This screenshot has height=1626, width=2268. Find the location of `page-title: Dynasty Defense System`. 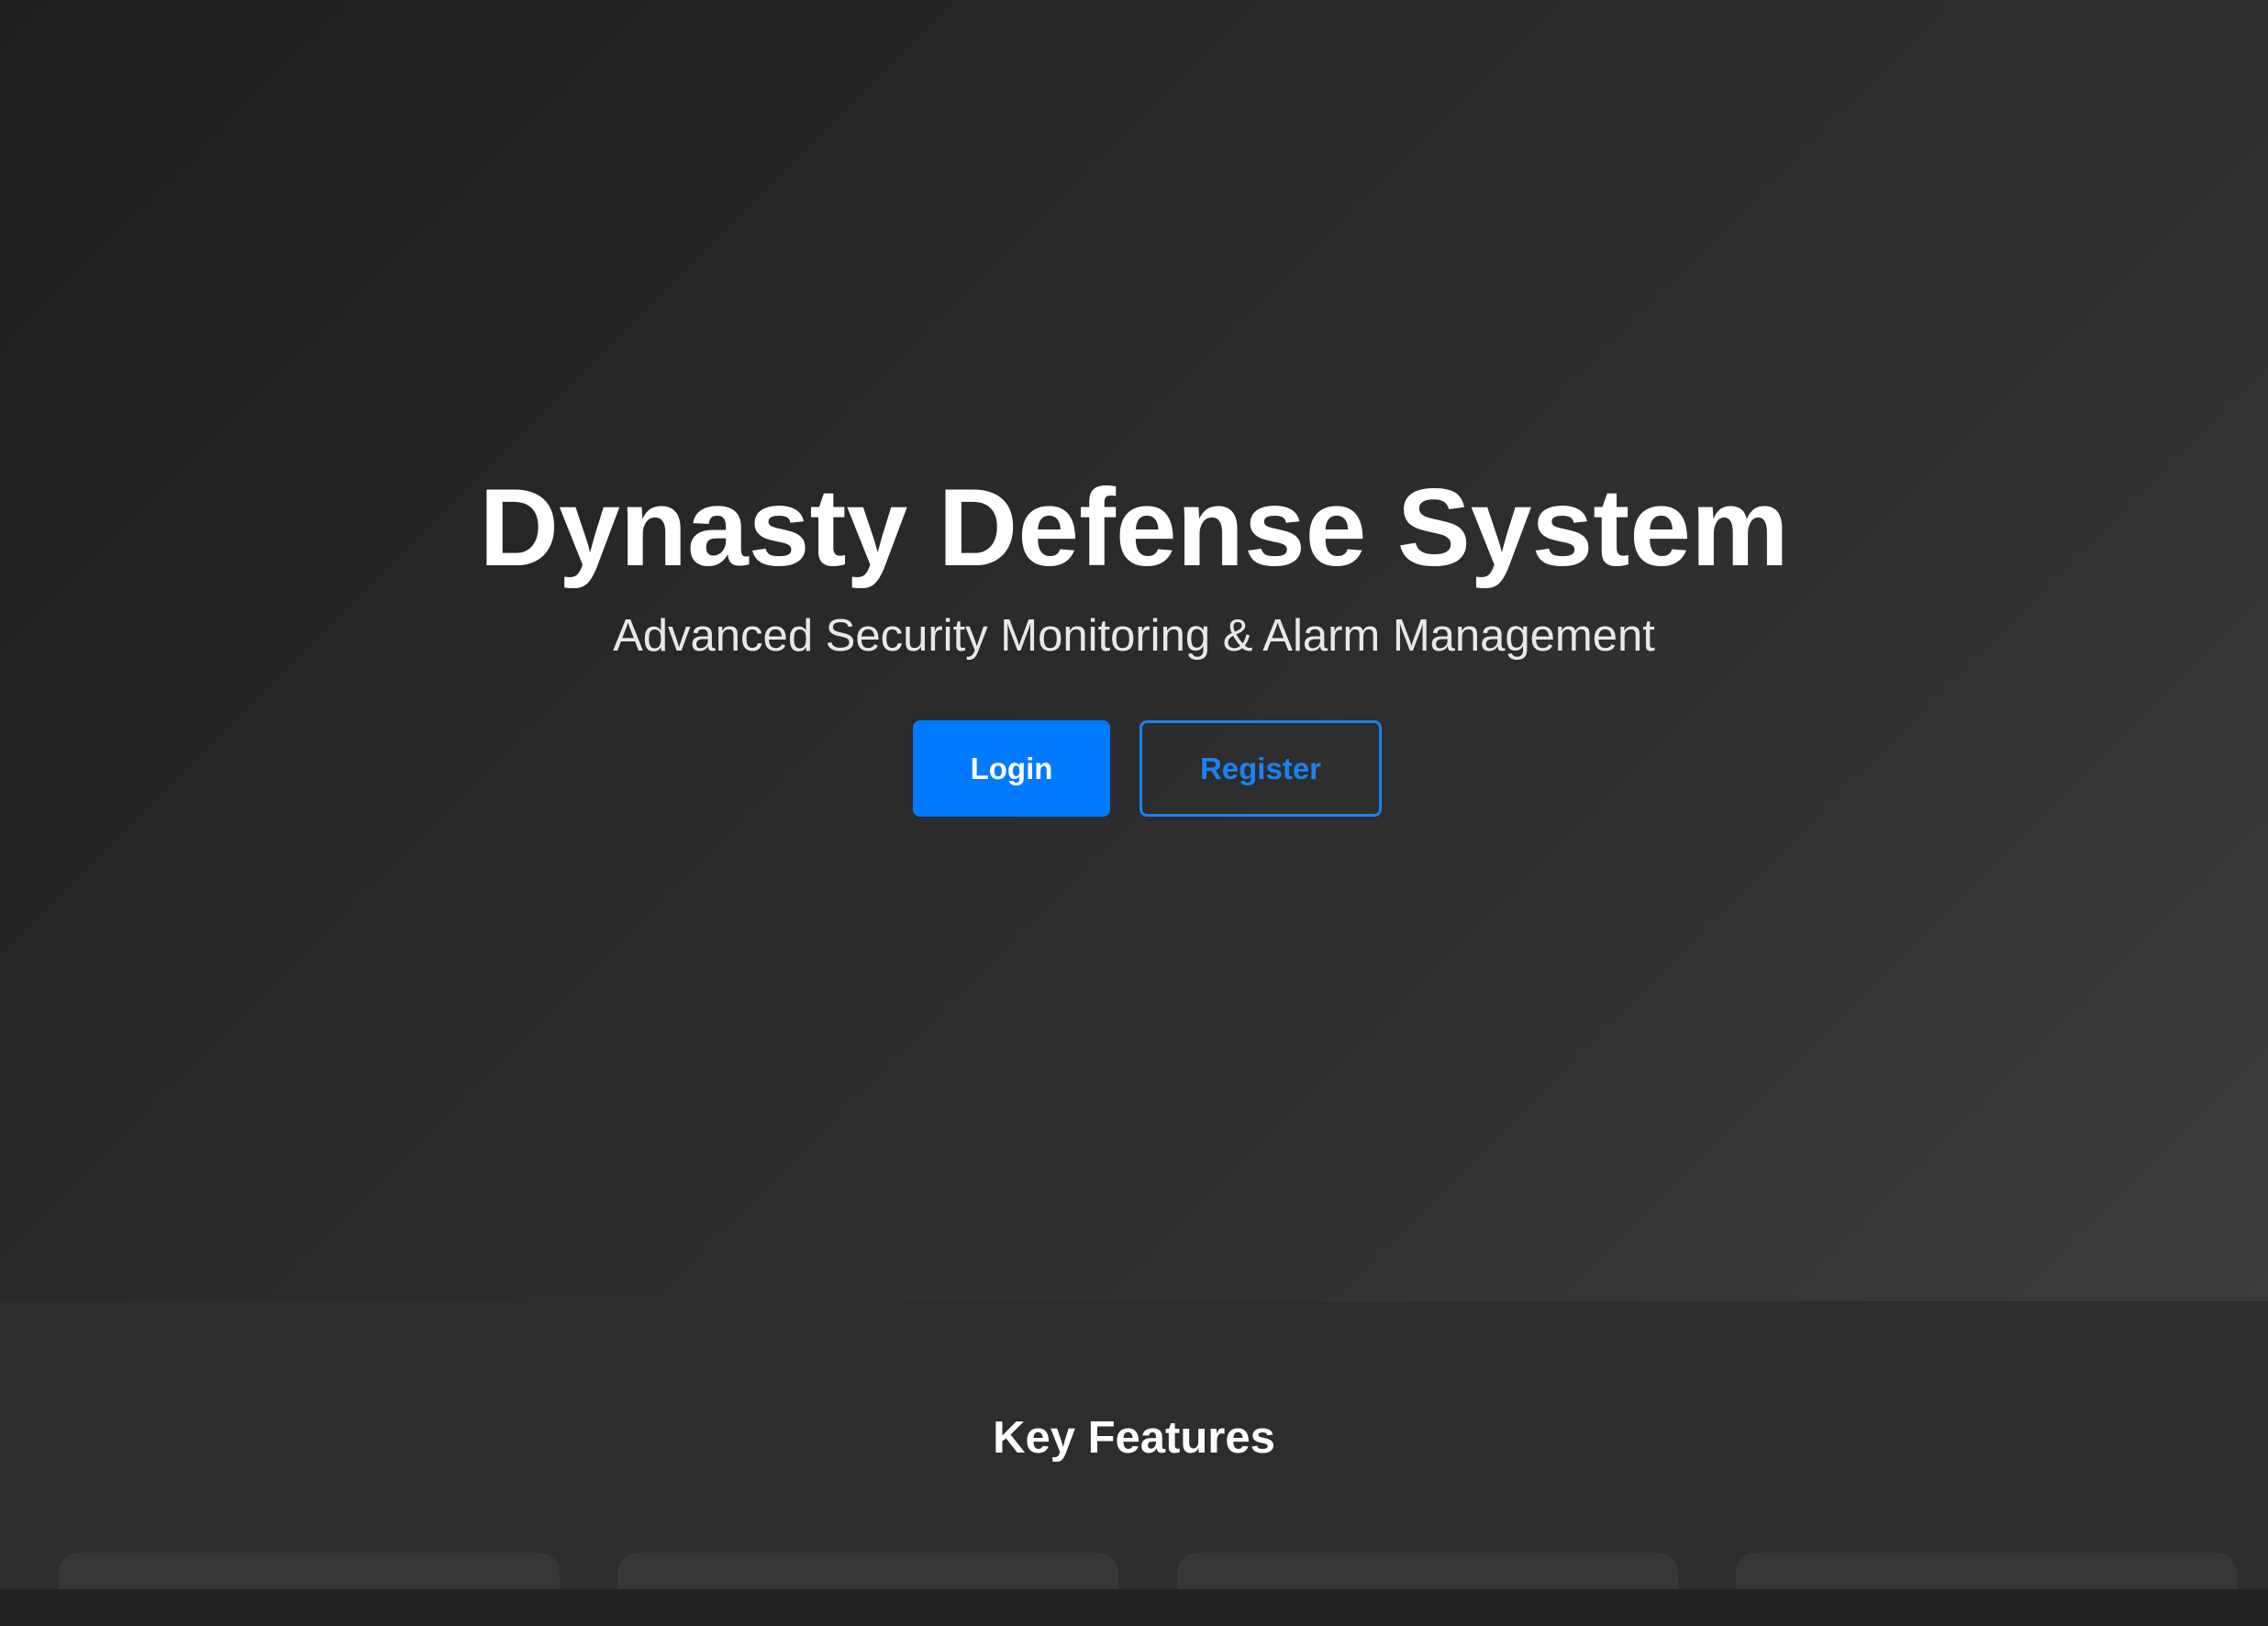

page-title: Dynasty Defense System is located at coordinates (1134, 527).